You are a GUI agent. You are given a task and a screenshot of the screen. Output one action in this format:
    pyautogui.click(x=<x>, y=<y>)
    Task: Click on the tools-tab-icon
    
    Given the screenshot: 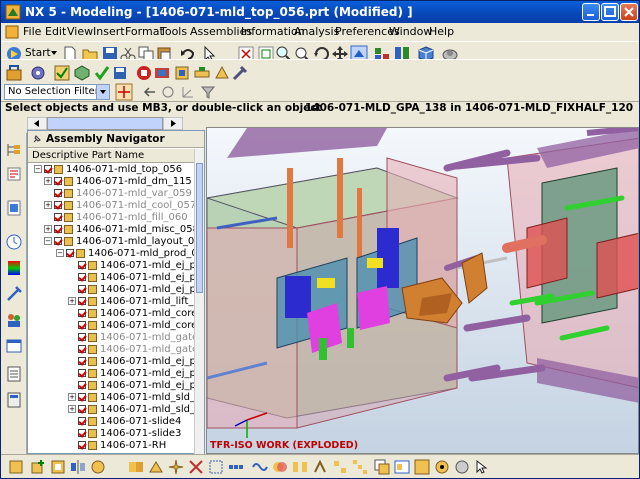 What is the action you would take?
    pyautogui.click(x=14, y=294)
    